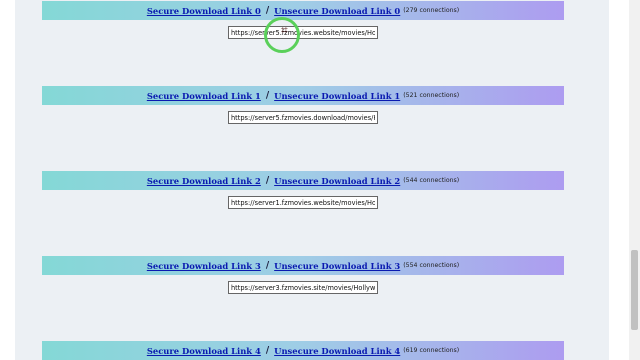  Describe the element at coordinates (431, 265) in the screenshot. I see `connections-count: (554 connections)` at that location.